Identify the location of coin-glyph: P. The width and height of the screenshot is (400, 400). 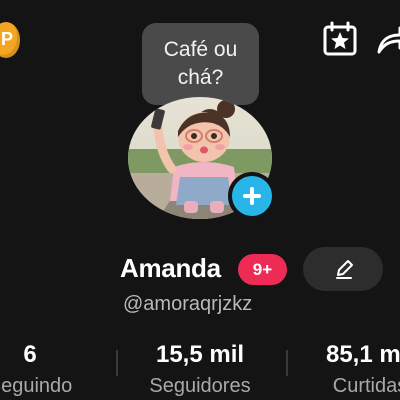
(7, 39).